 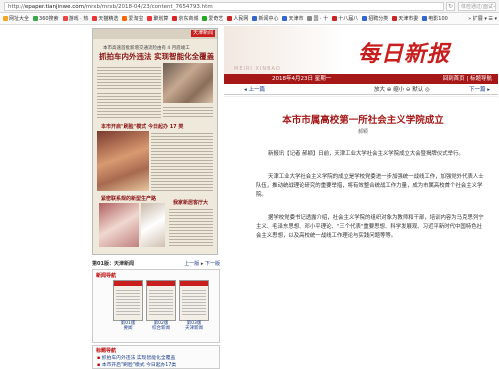 I want to click on bookmark-label: 游戏 · 热, so click(x=78, y=19).